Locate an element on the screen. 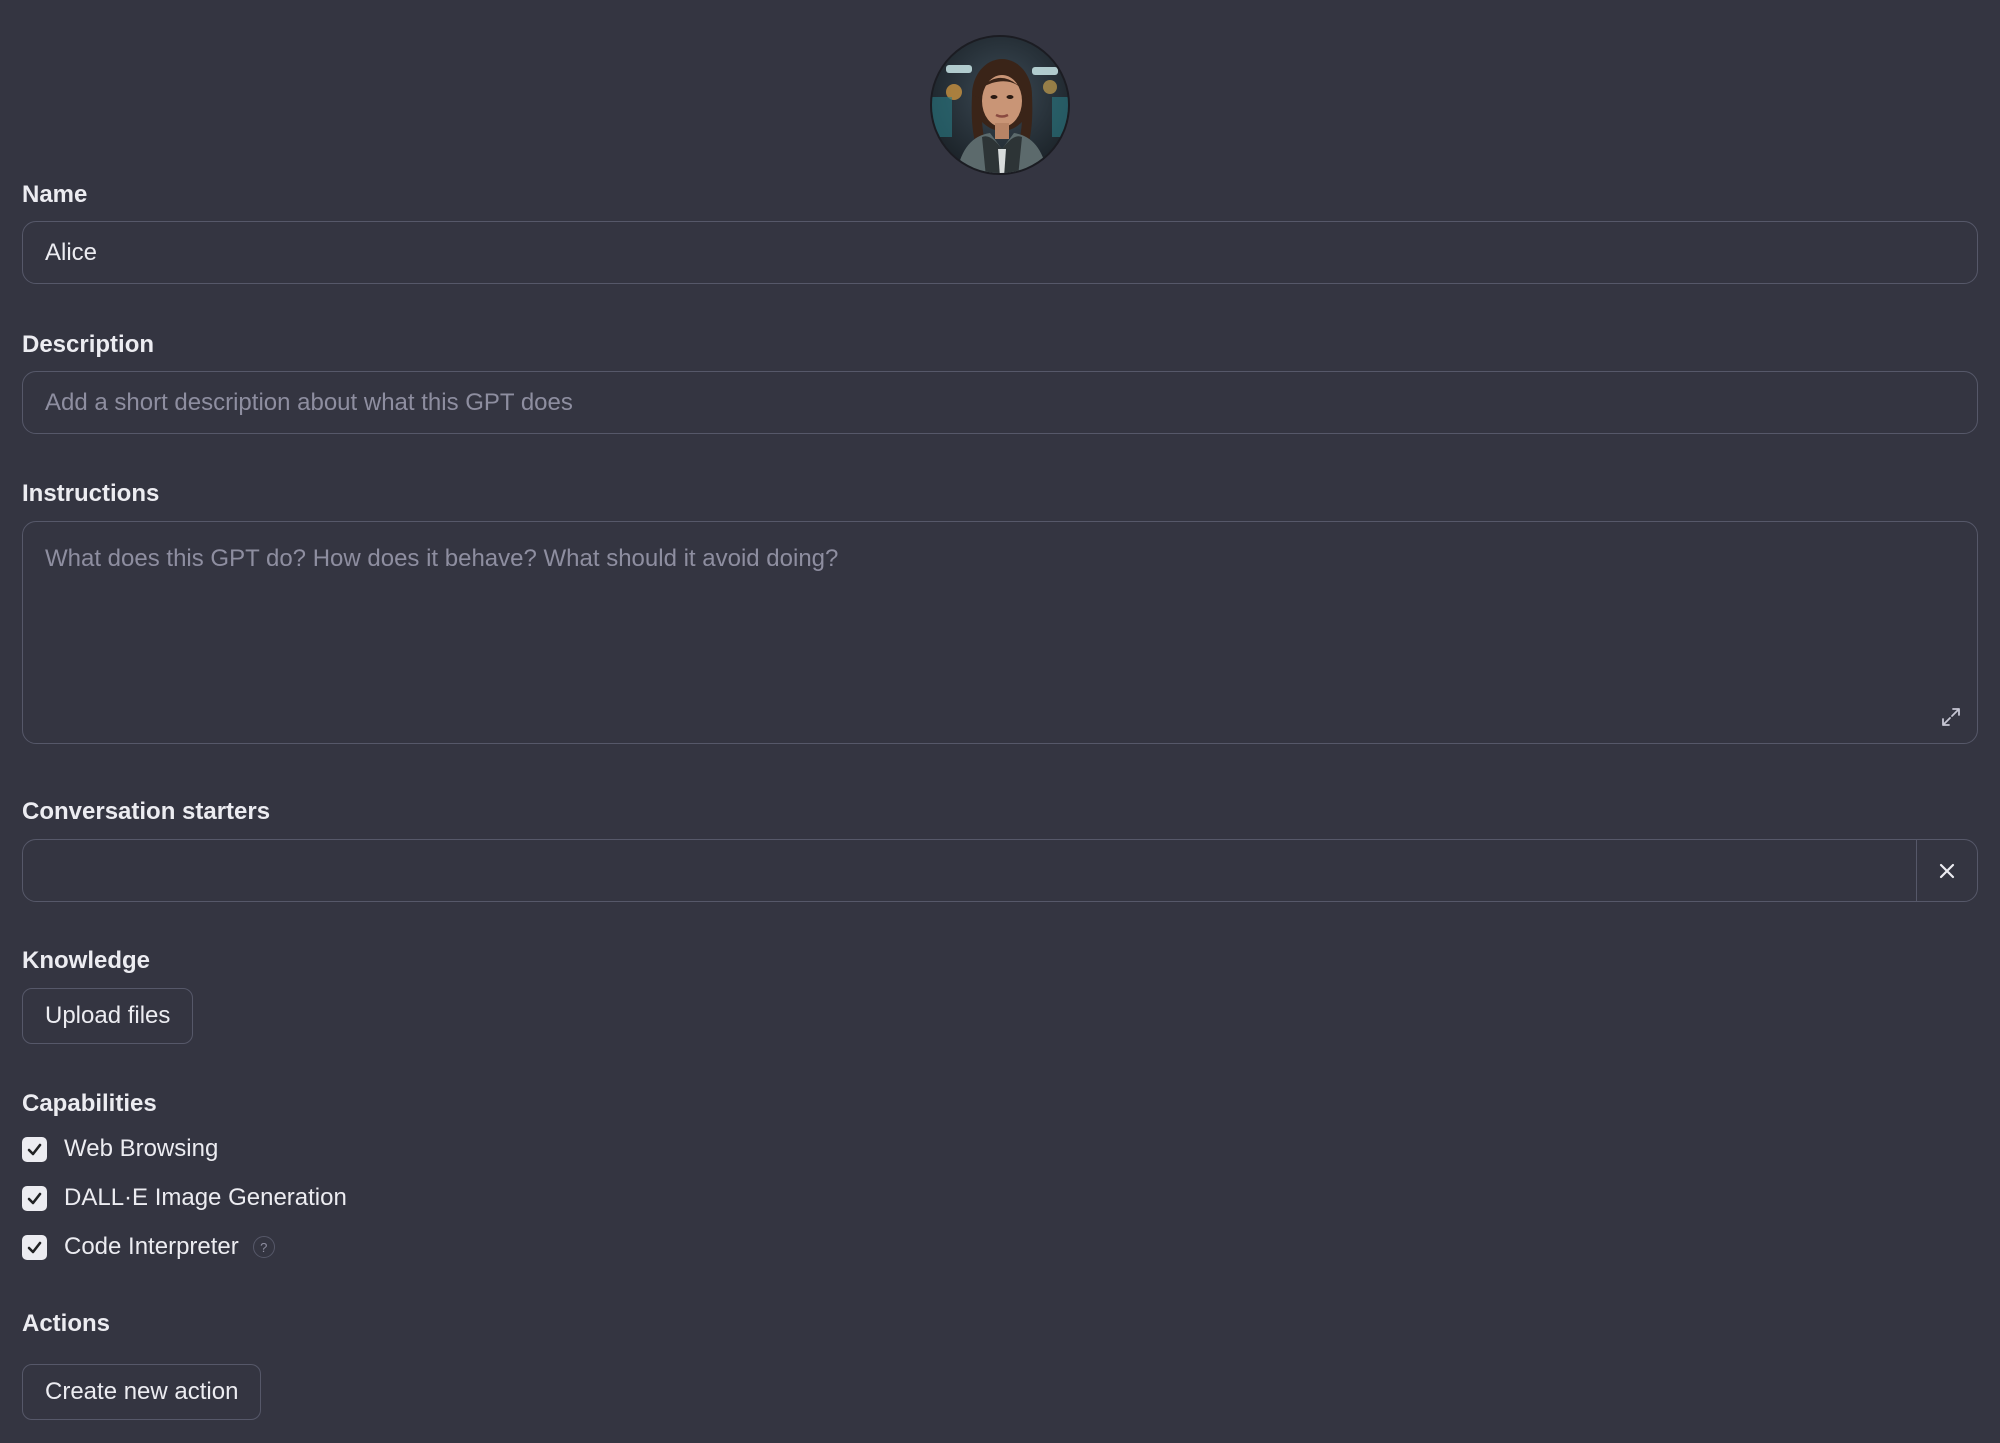 The width and height of the screenshot is (2000, 1443). create-new-action-label: Create new action is located at coordinates (142, 1391).